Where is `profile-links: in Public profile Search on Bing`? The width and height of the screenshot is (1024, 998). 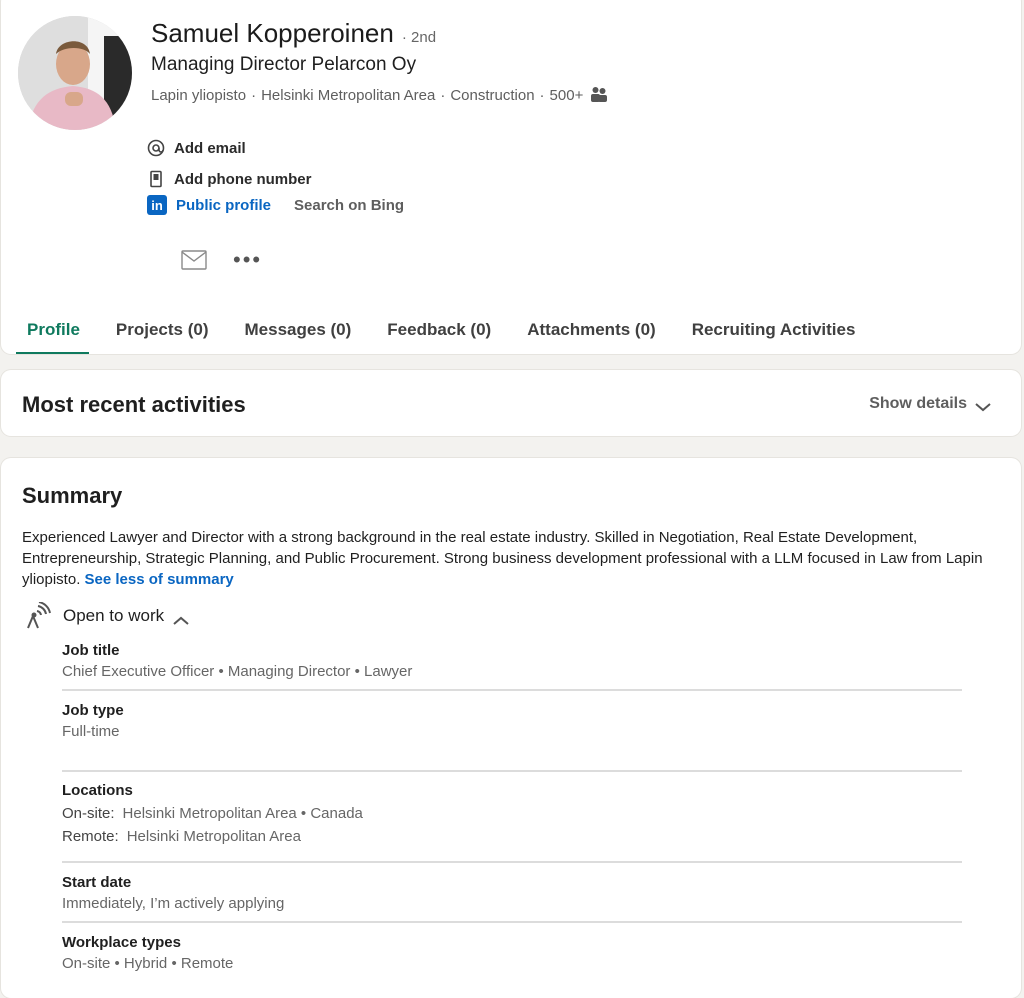 profile-links: in Public profile Search on Bing is located at coordinates (275, 205).